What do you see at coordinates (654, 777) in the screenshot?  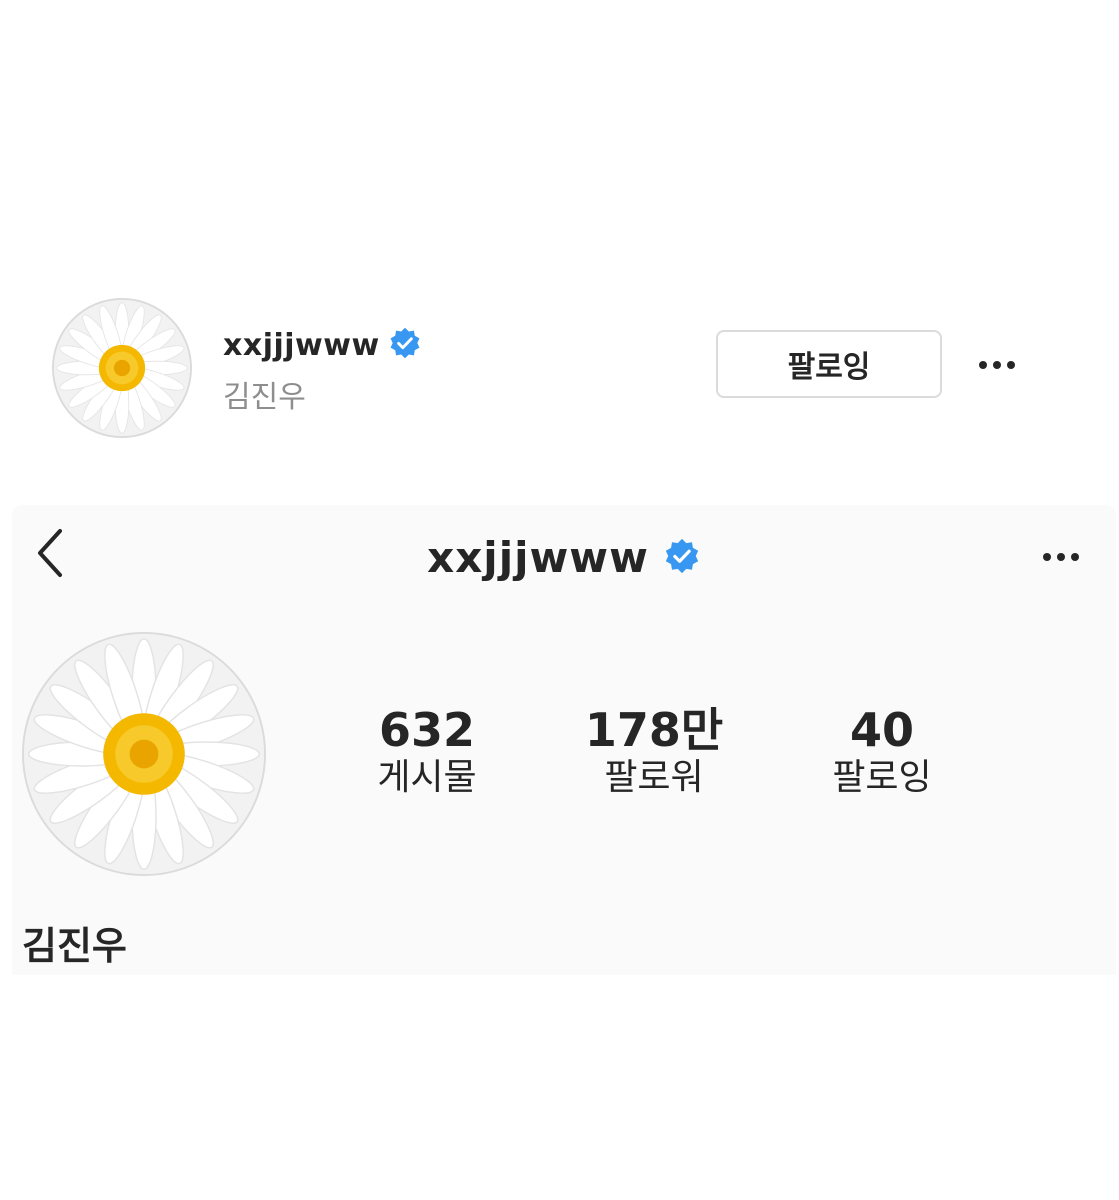 I see `stat-followers-label: 팔로워` at bounding box center [654, 777].